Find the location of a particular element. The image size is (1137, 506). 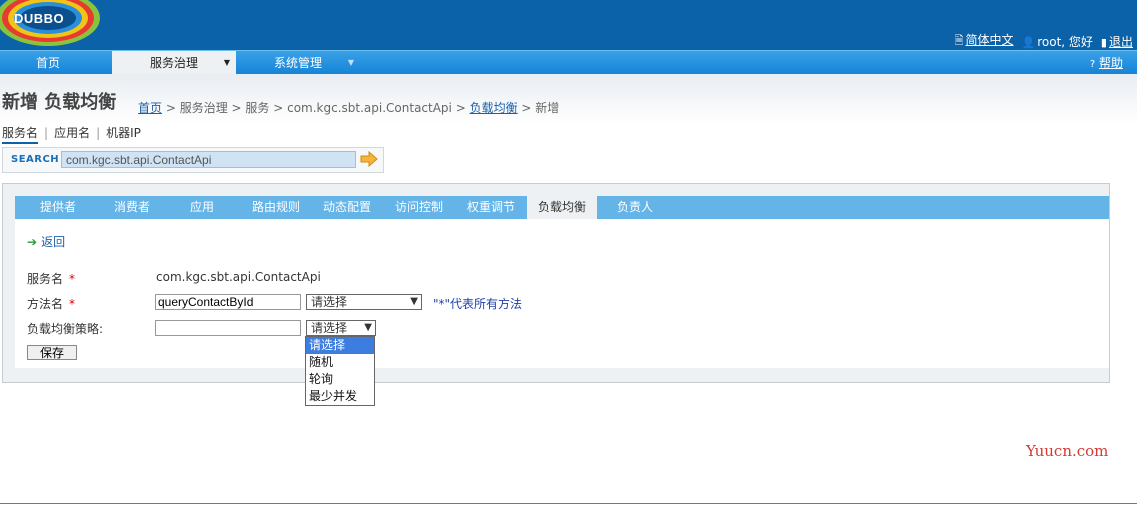

dropdown-option: 随机 is located at coordinates (340, 362).